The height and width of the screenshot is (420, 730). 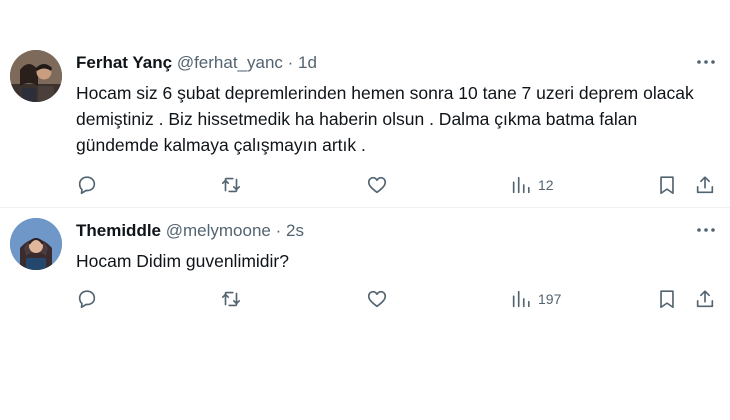 I want to click on views-button: 197, so click(x=535, y=299).